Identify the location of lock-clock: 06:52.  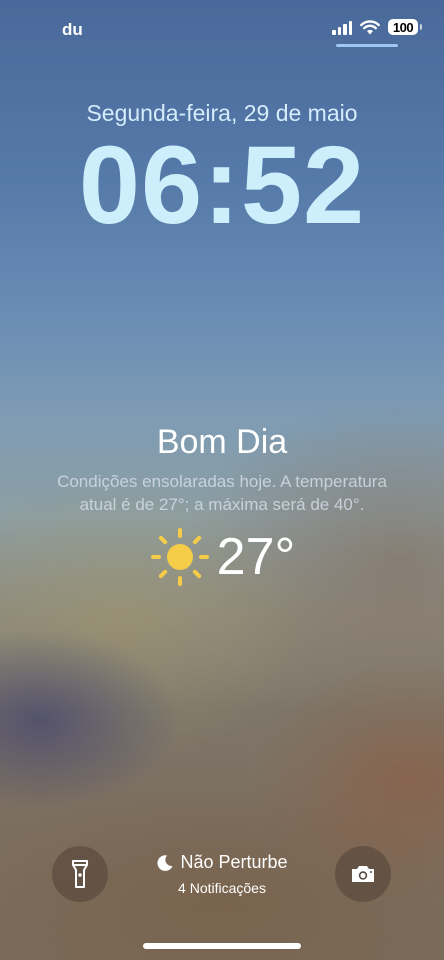
(222, 185).